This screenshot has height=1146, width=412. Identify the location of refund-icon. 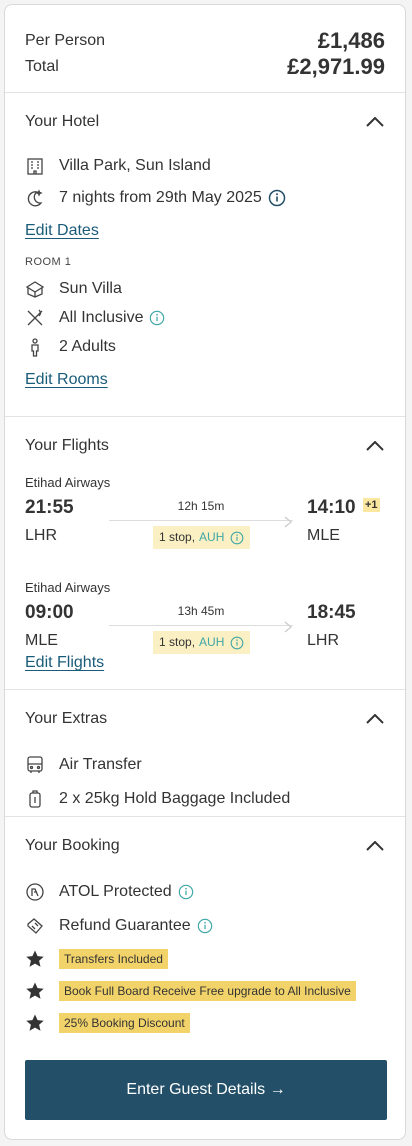
(35, 926).